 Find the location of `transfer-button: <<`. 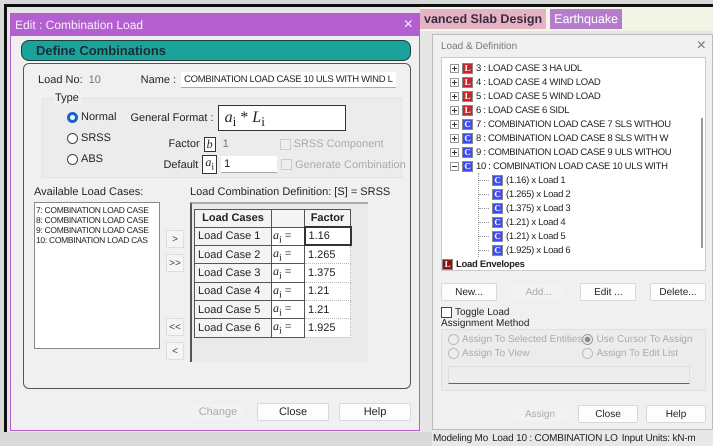

transfer-button: << is located at coordinates (175, 327).